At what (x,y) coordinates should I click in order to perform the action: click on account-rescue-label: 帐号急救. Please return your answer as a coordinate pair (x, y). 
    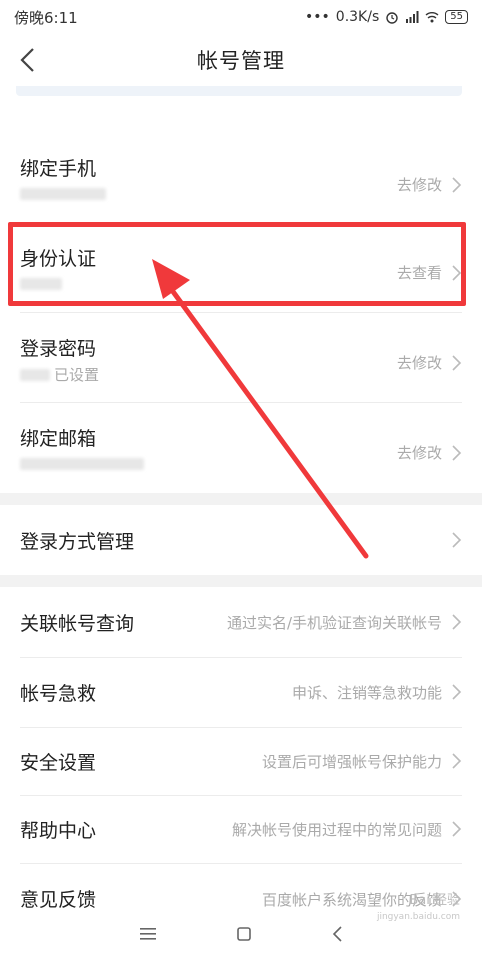
    Looking at the image, I should click on (58, 694).